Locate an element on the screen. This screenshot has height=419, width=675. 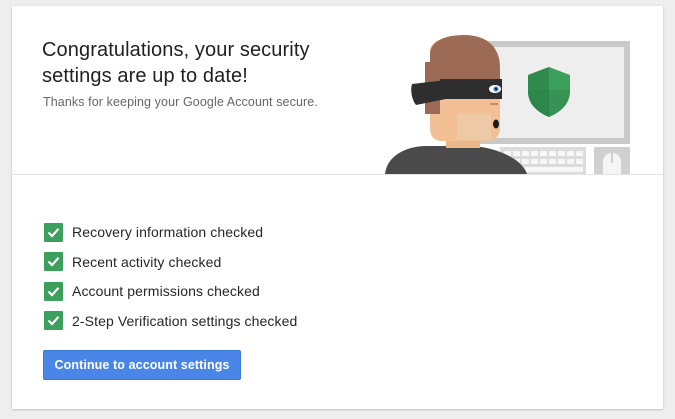
checklist-item-label: Recovery information checked is located at coordinates (168, 232).